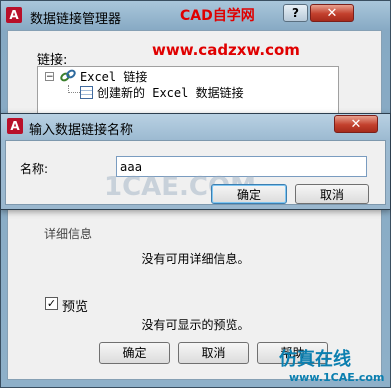 Image resolution: width=391 pixels, height=388 pixels. I want to click on watermark-bottom-url: www.1CAE.com, so click(337, 377).